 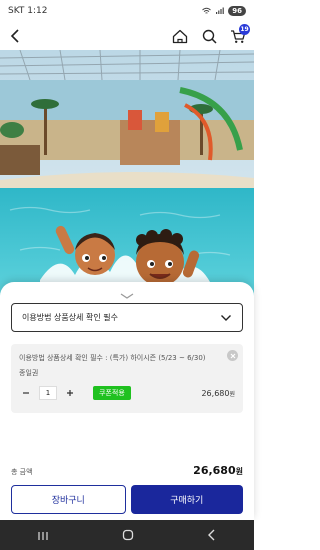 What do you see at coordinates (112, 393) in the screenshot?
I see `apply-coupon-button: 쿠폰적용` at bounding box center [112, 393].